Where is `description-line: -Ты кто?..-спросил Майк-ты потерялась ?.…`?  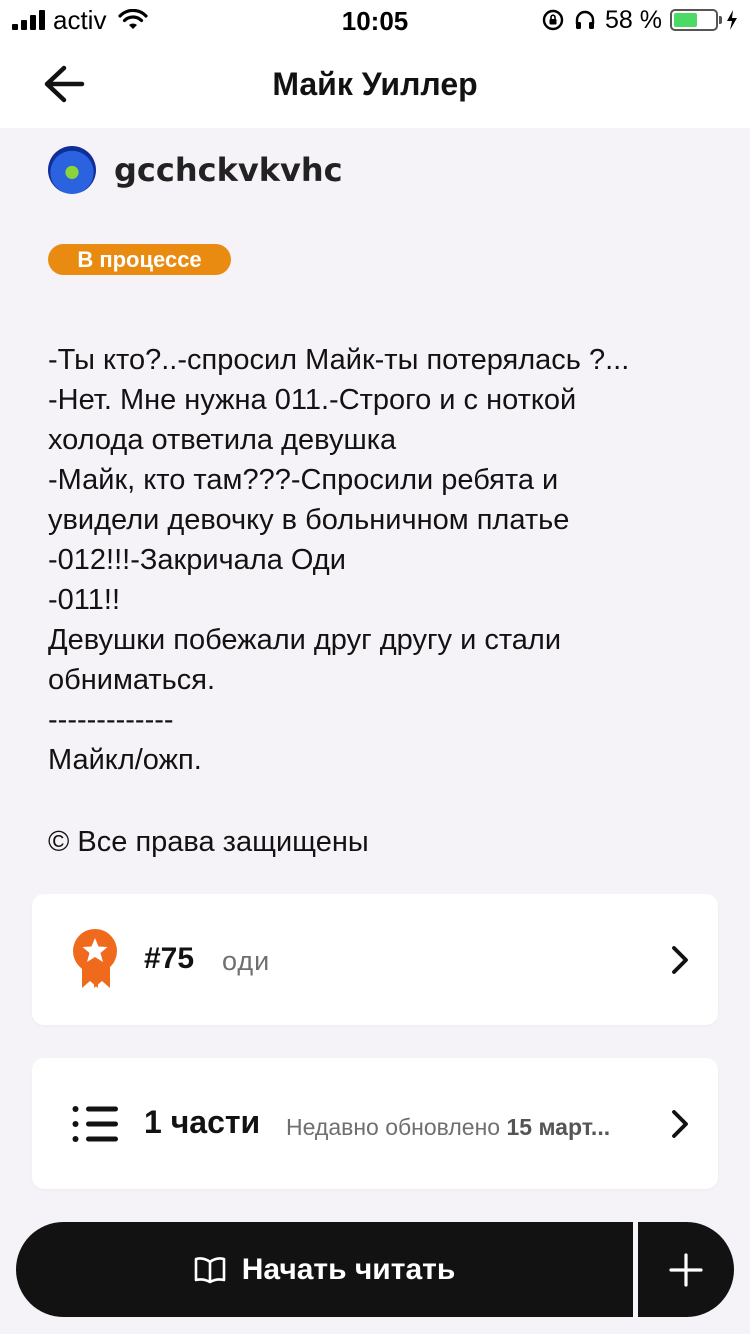 description-line: -Ты кто?..-спросил Майк-ты потерялась ?.… is located at coordinates (339, 360).